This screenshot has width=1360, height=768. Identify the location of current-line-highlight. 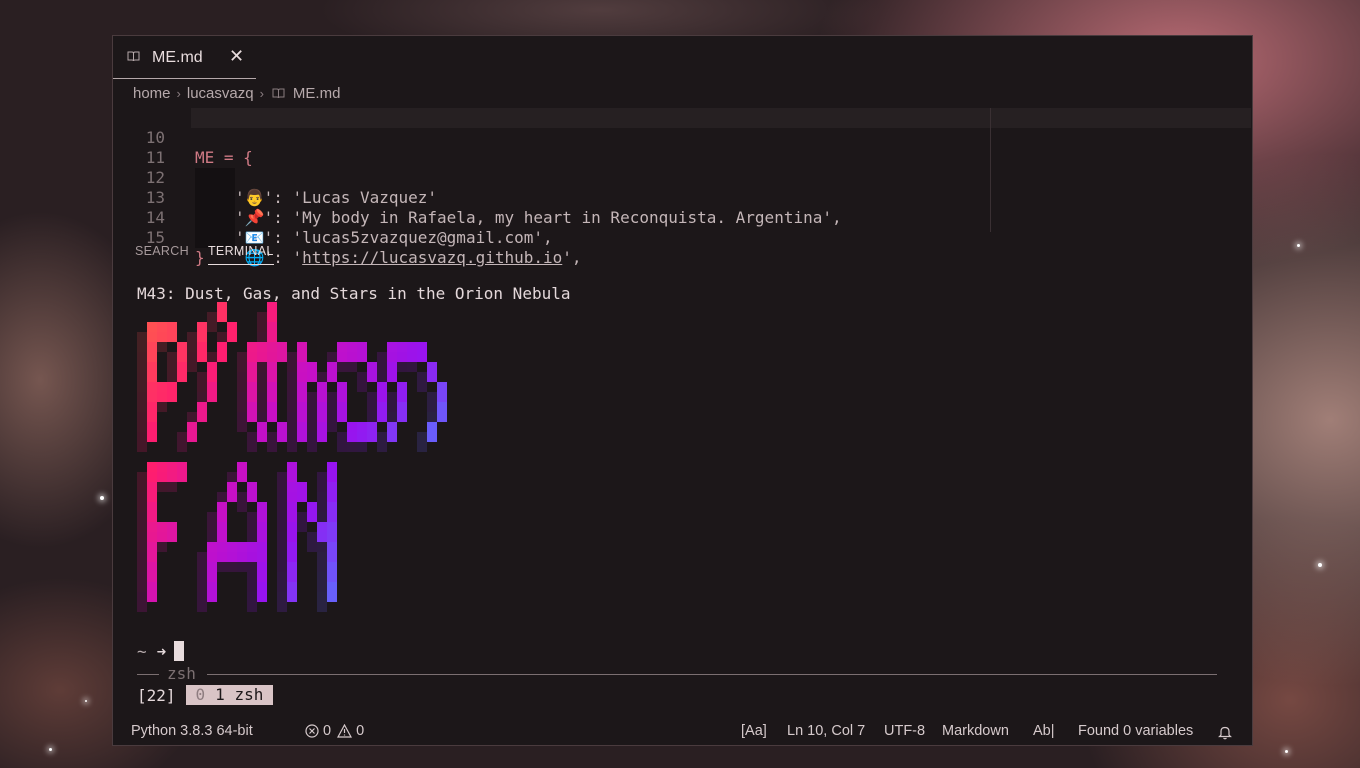
(721, 118).